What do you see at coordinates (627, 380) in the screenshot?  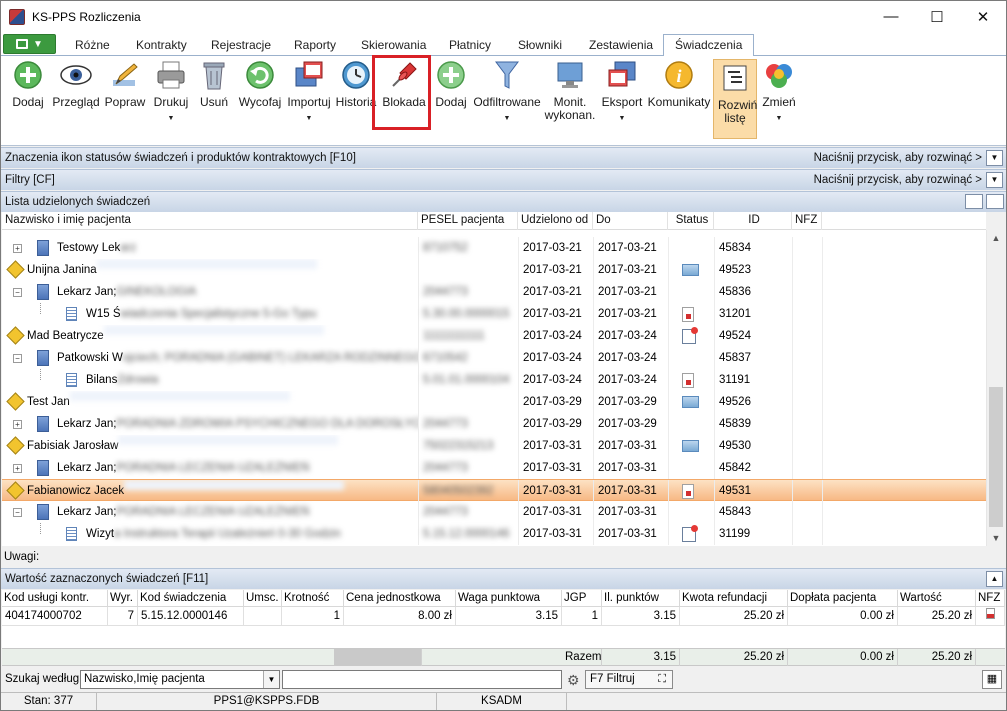 I see `date-to-cell: 2017-03-24` at bounding box center [627, 380].